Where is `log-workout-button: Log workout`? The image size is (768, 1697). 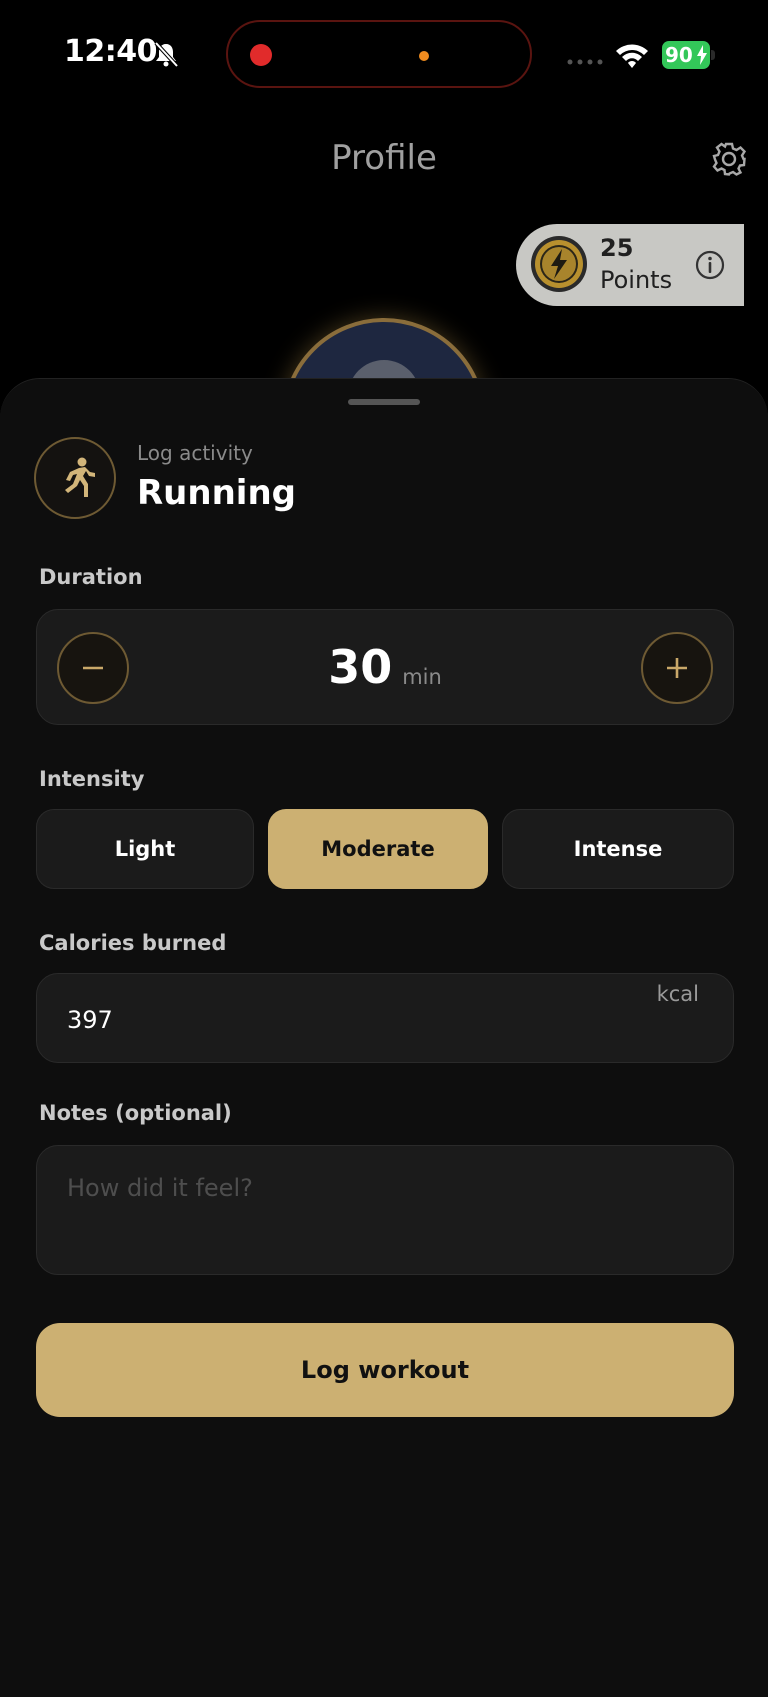 log-workout-button: Log workout is located at coordinates (385, 1370).